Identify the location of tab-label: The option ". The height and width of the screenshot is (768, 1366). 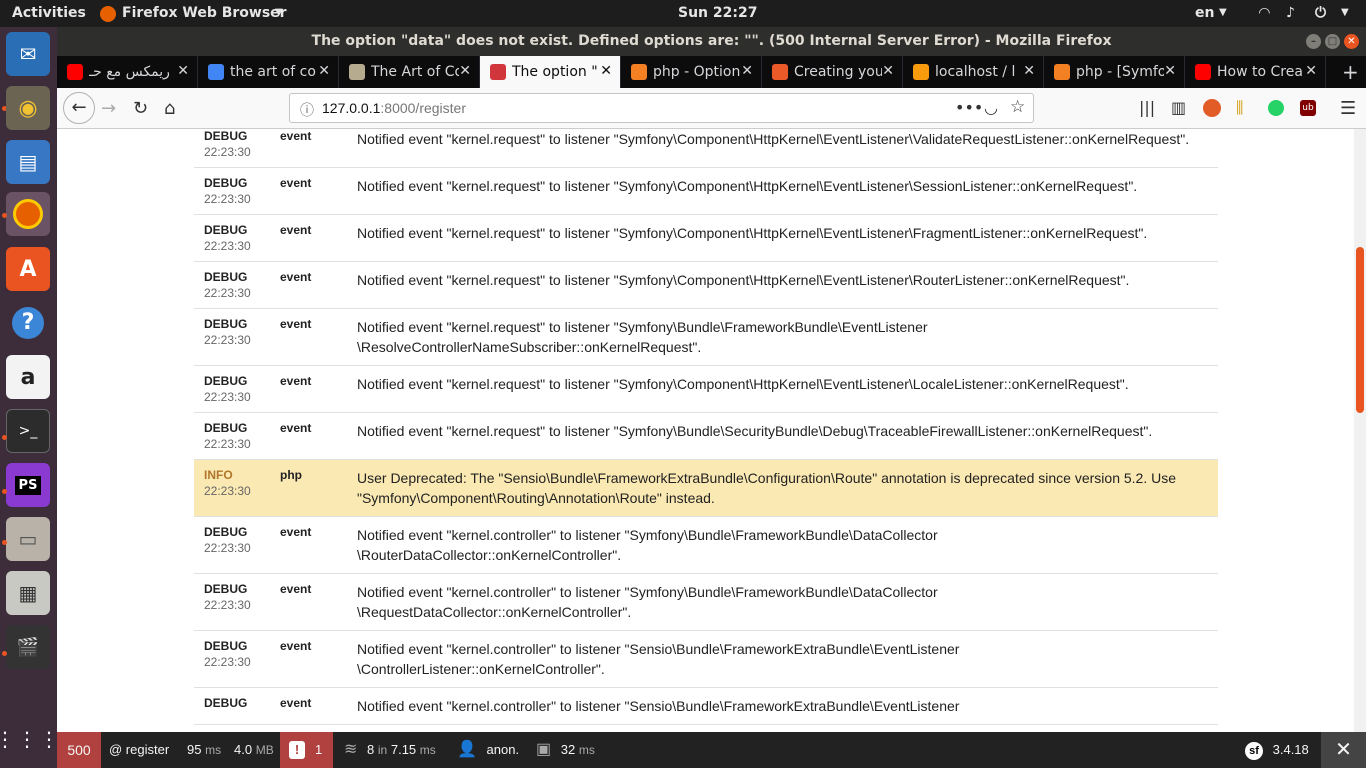
(555, 72).